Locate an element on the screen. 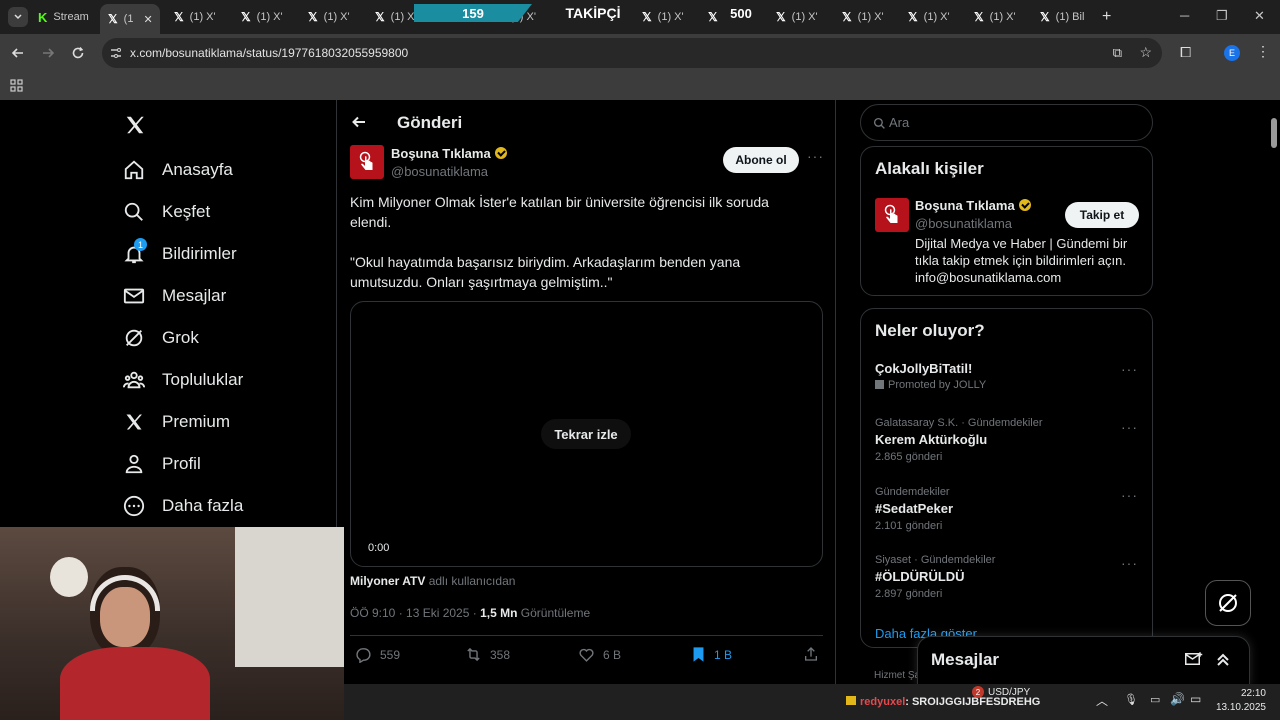 This screenshot has width=1280, height=720. site-settings-icon is located at coordinates (116, 53).